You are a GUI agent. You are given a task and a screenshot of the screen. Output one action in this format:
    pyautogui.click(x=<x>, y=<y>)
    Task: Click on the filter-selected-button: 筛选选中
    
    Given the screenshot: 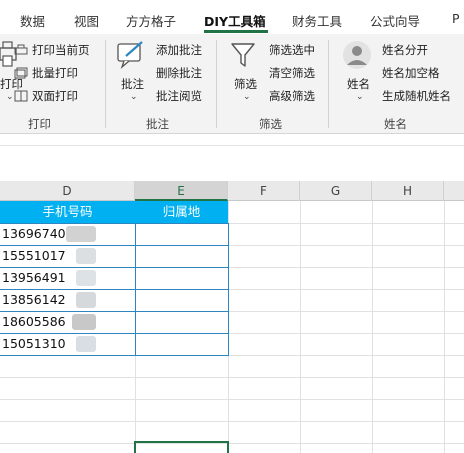 What is the action you would take?
    pyautogui.click(x=292, y=50)
    